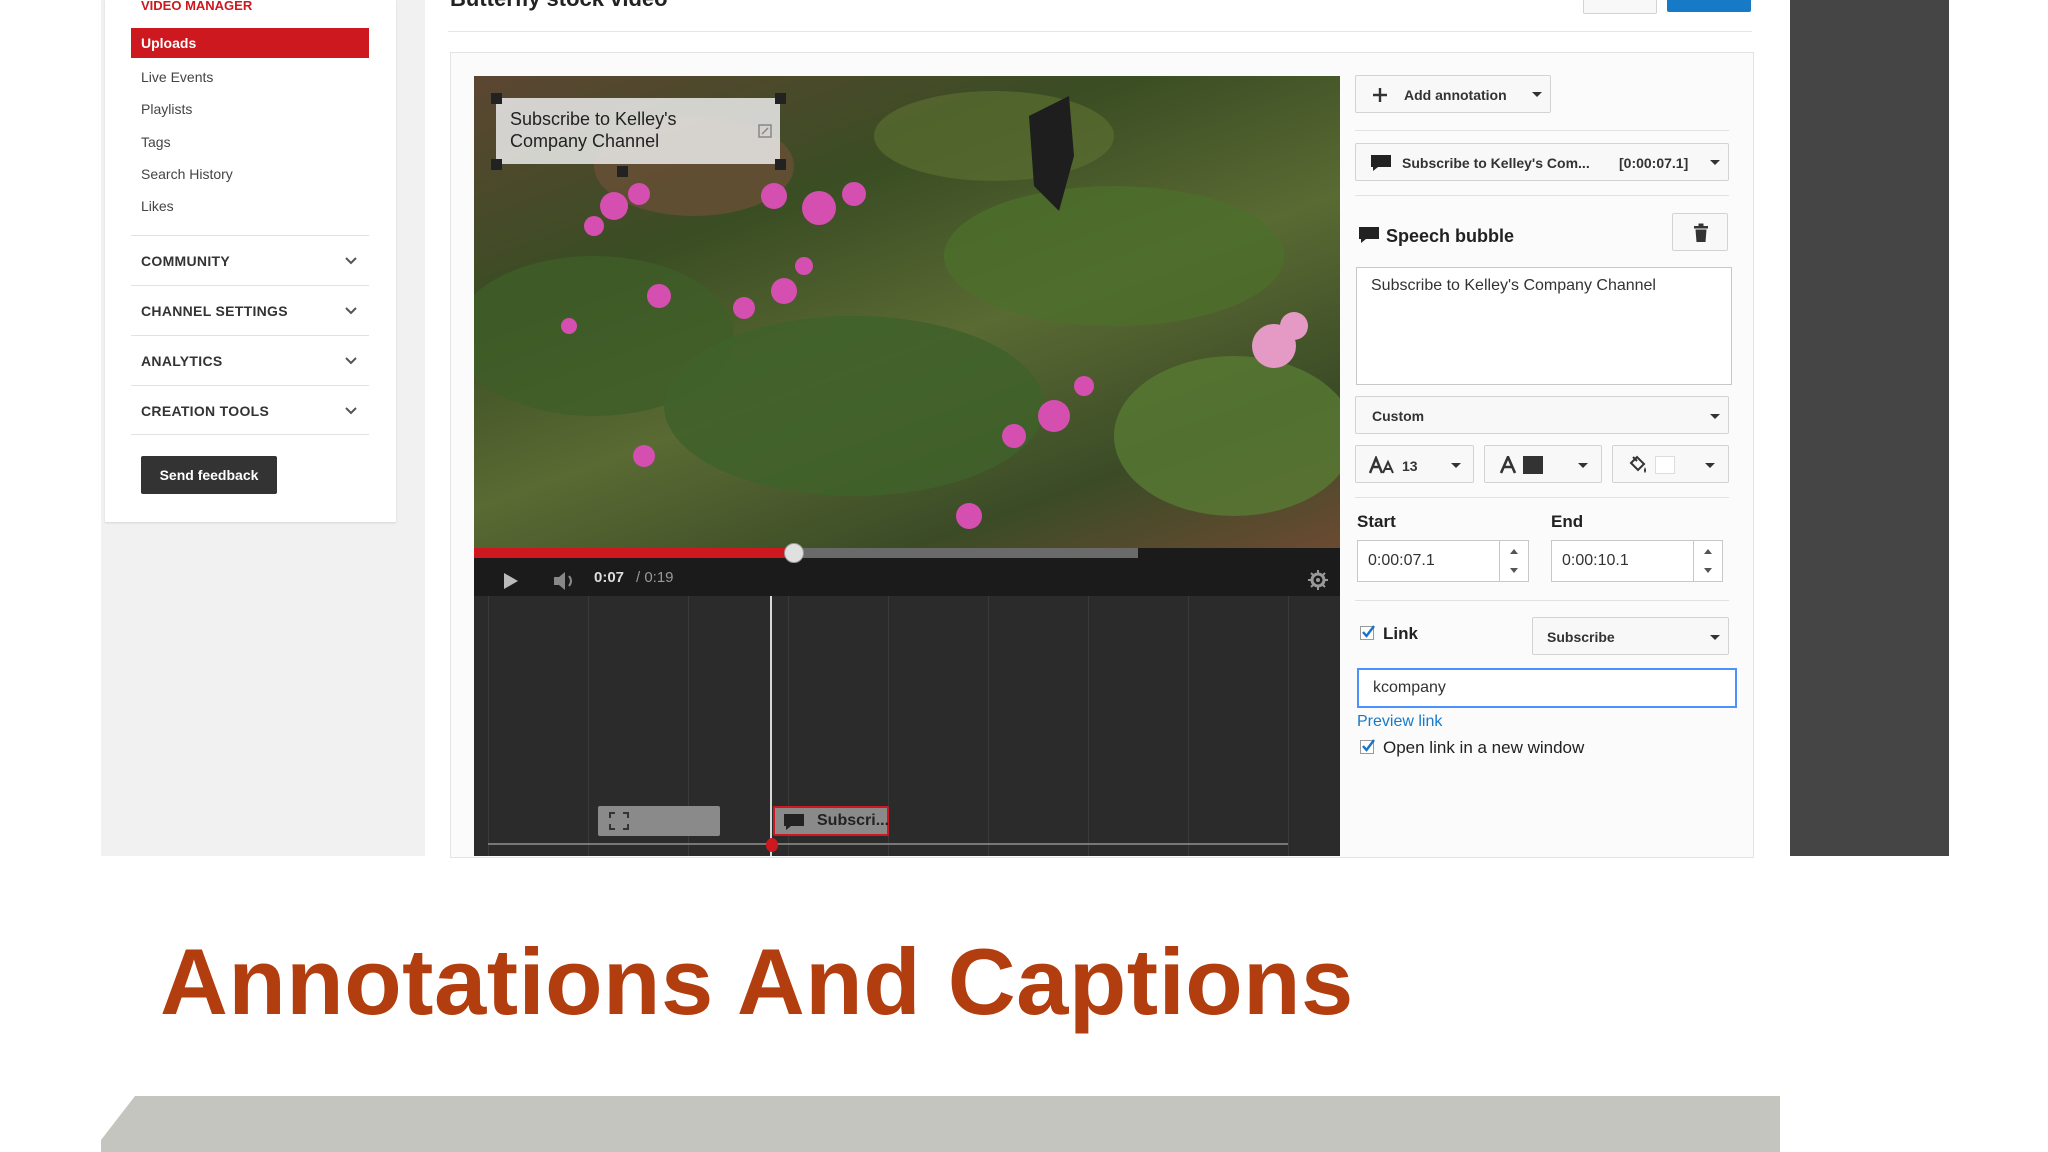 The height and width of the screenshot is (1152, 2048). I want to click on timeline-position-marker, so click(772, 845).